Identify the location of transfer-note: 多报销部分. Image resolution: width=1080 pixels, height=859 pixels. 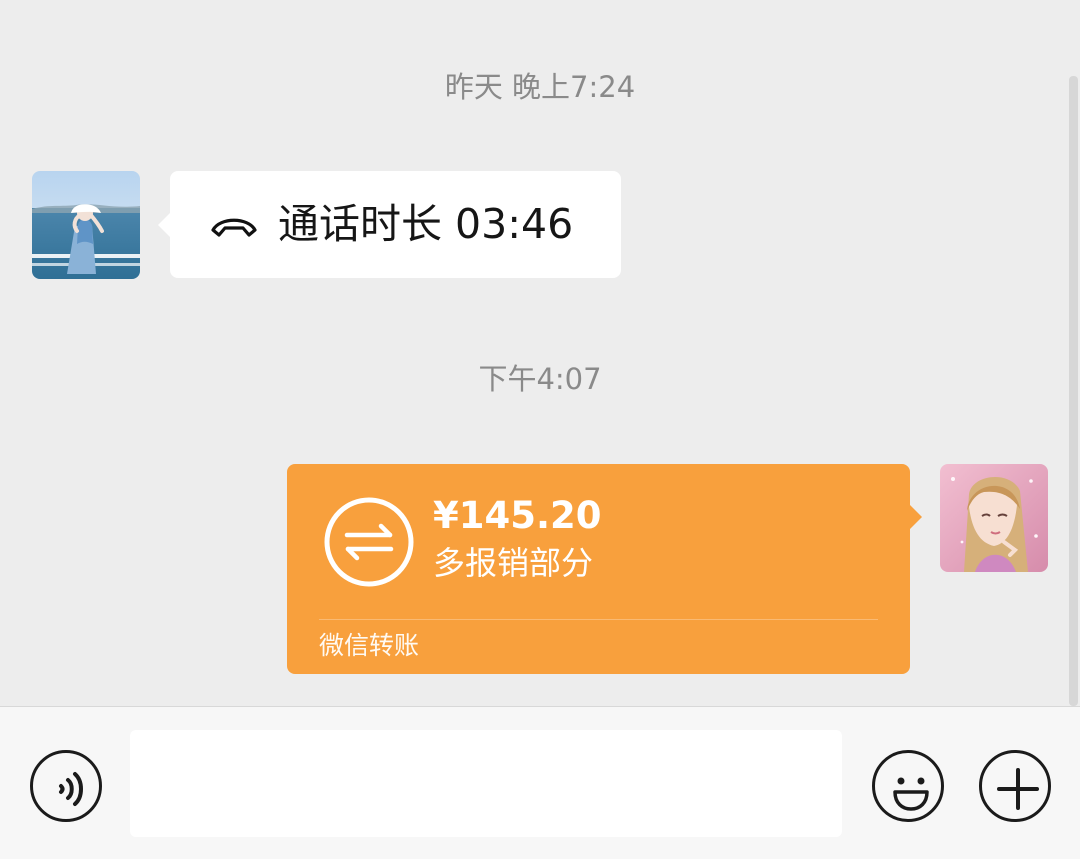
(513, 563).